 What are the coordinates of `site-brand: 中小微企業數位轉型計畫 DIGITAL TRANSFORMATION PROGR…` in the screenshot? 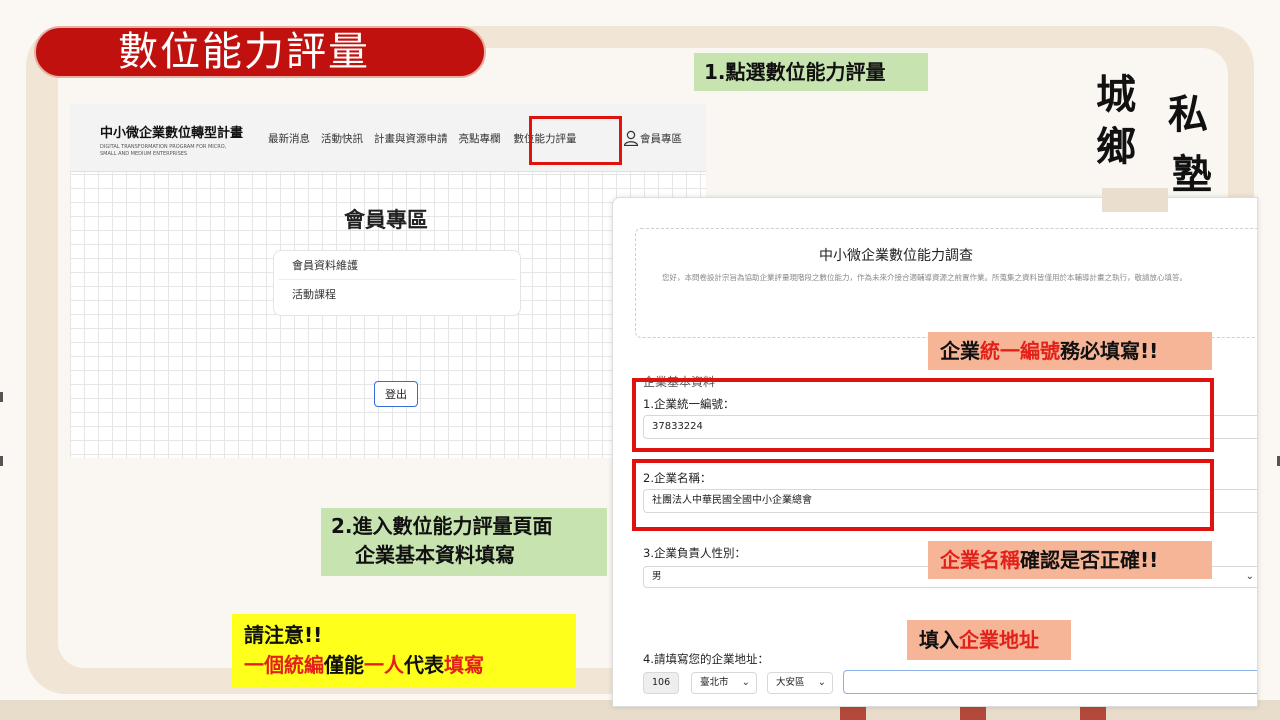 It's located at (180, 140).